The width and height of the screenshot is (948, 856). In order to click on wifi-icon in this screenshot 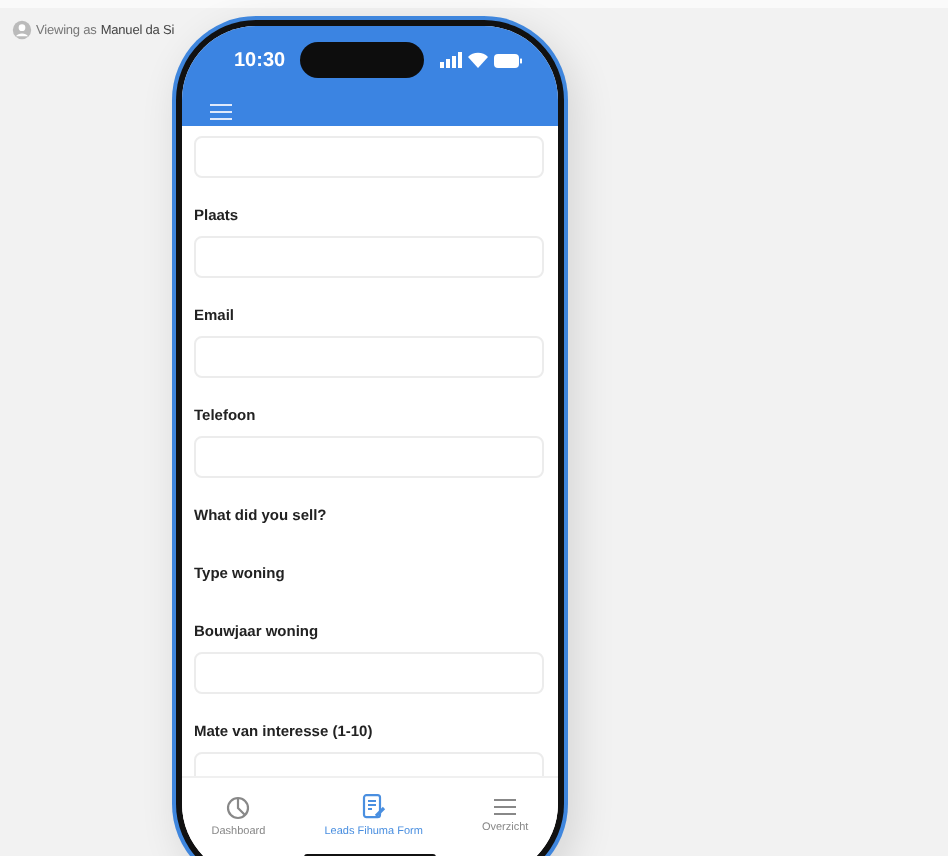, I will do `click(477, 60)`.